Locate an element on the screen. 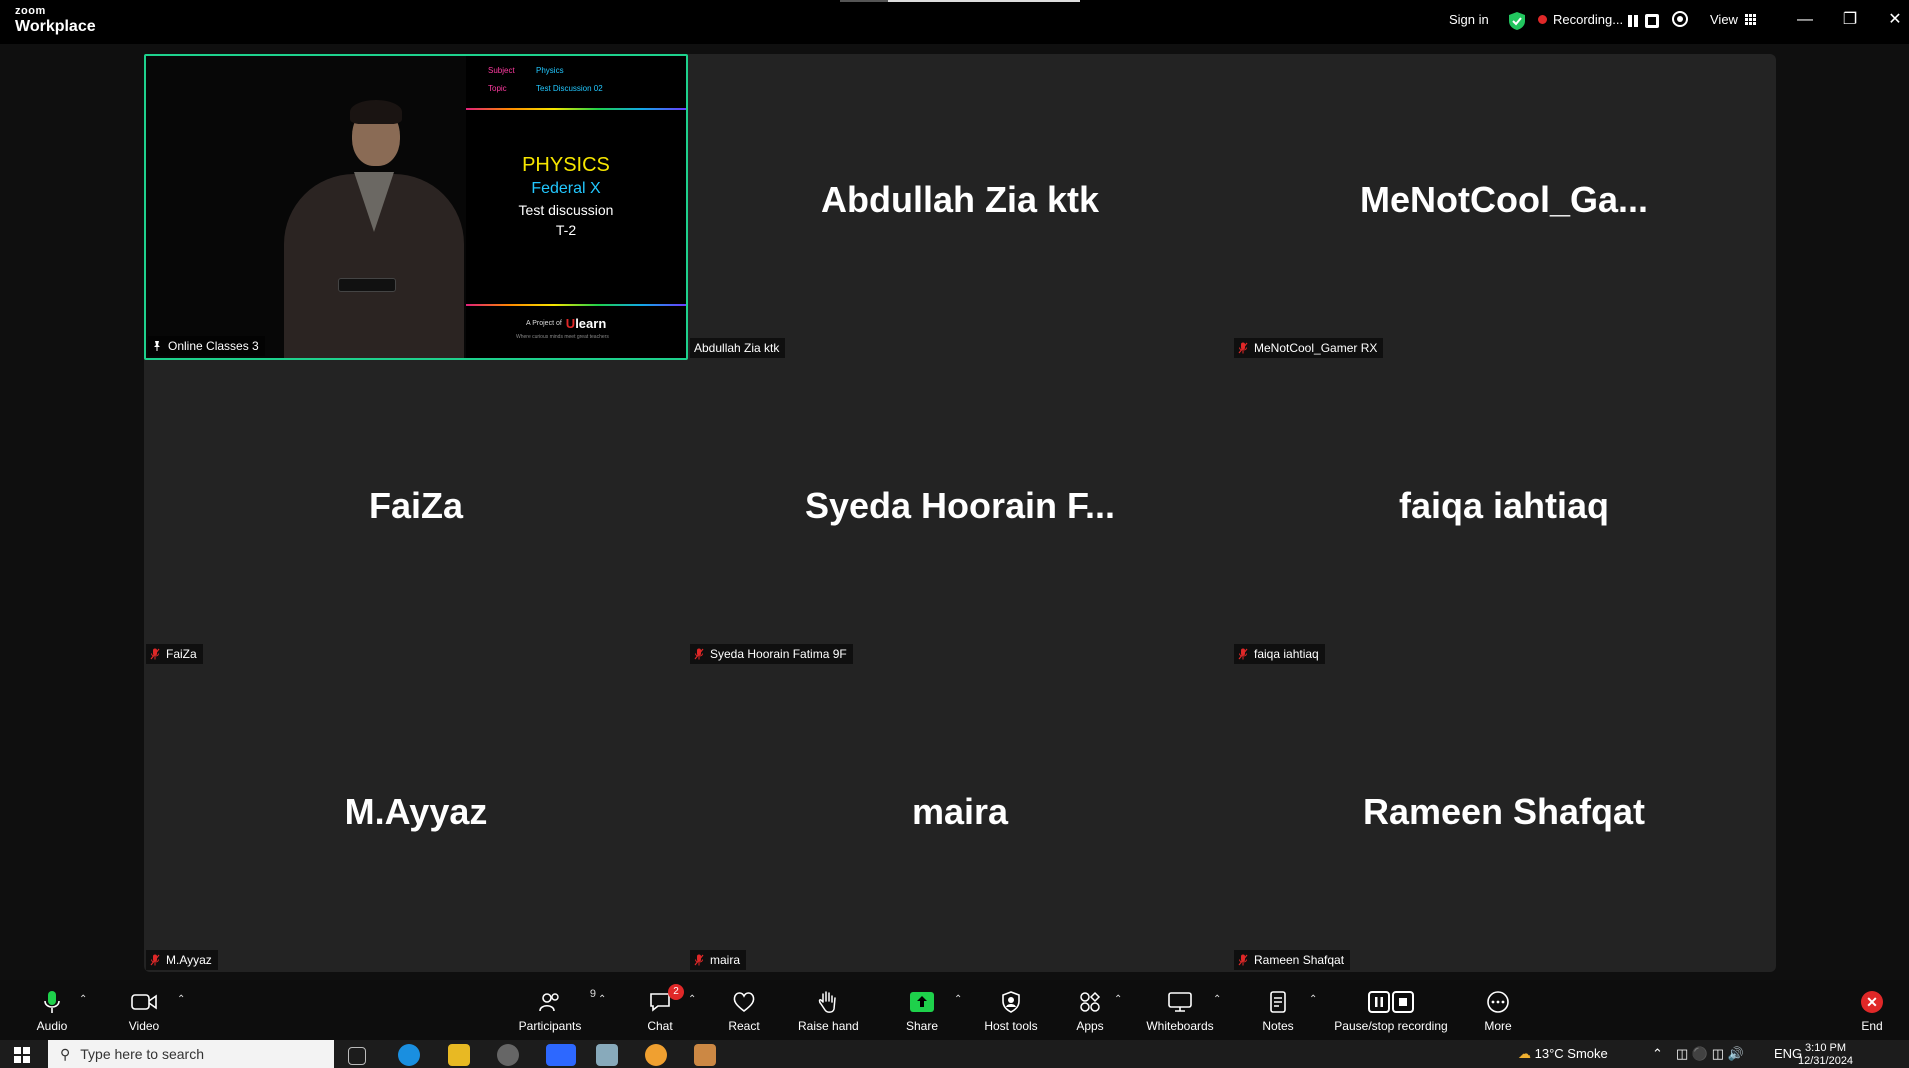 This screenshot has height=1068, width=1909. participant-tile: FaiZa FaiZa is located at coordinates (416, 513).